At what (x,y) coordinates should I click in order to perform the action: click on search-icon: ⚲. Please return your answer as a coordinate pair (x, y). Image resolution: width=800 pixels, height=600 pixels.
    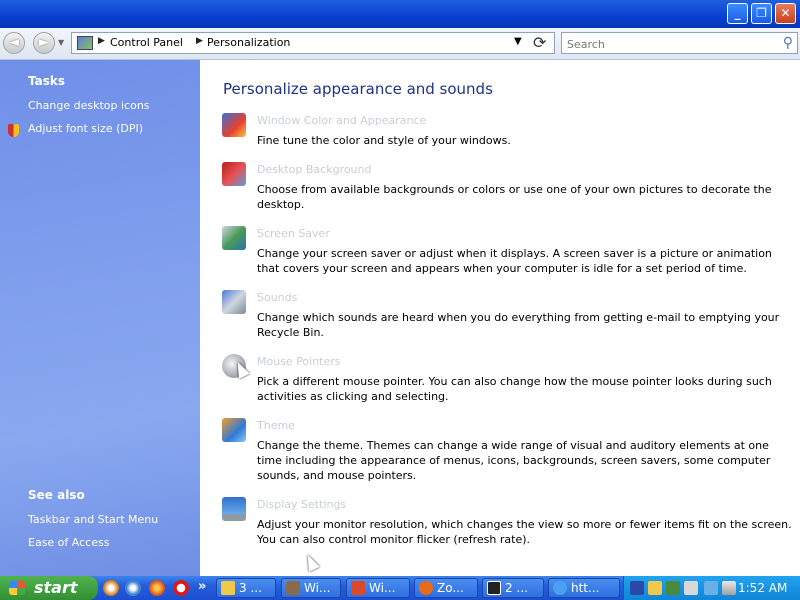
    Looking at the image, I should click on (788, 43).